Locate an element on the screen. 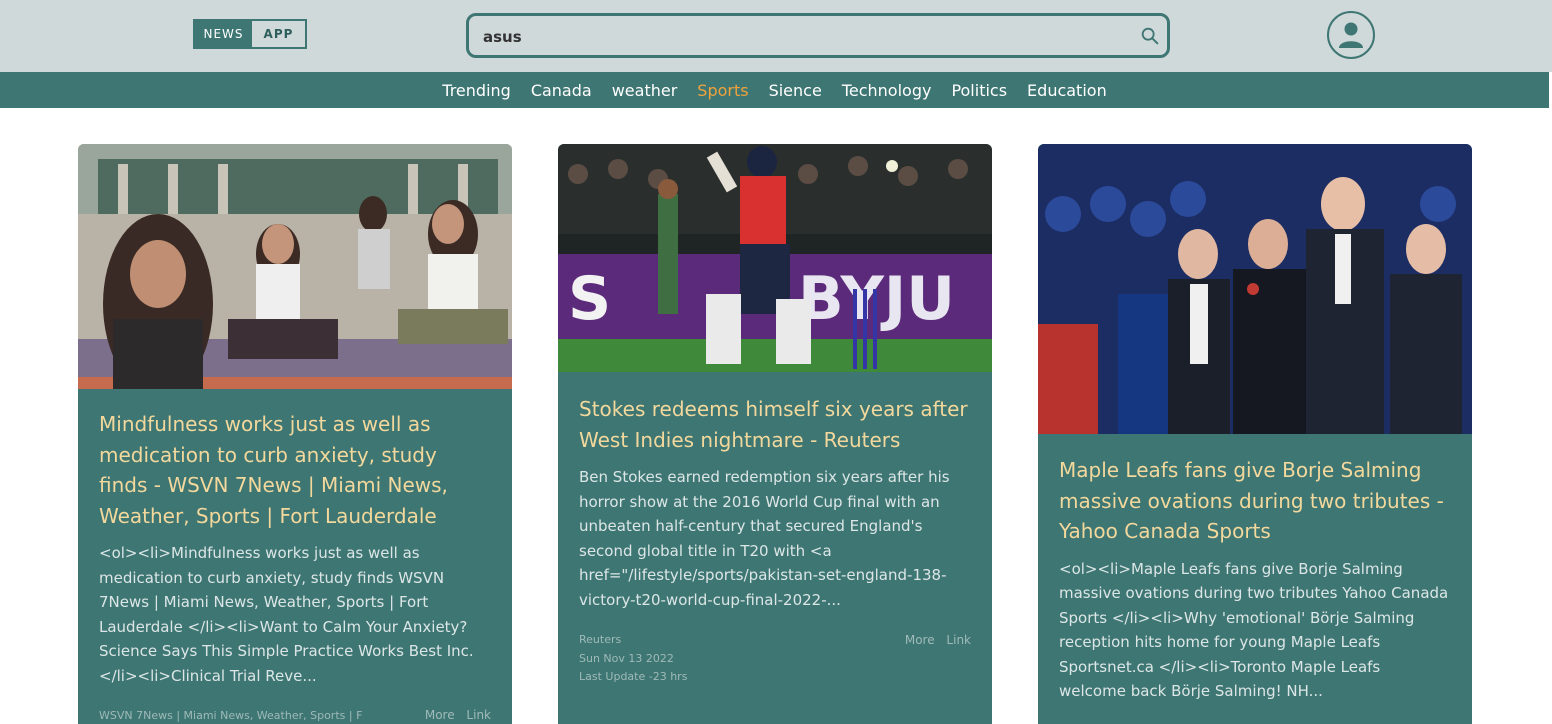 This screenshot has height=724, width=1552. search-input is located at coordinates (803, 37).